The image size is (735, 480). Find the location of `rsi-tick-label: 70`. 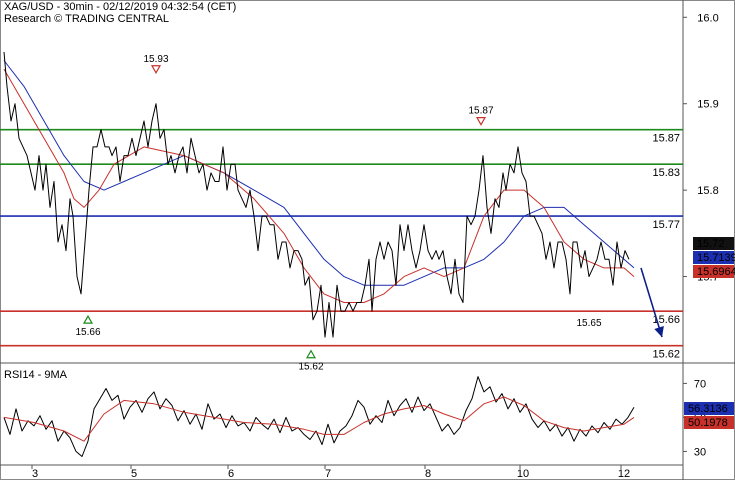

rsi-tick-label: 70 is located at coordinates (700, 384).